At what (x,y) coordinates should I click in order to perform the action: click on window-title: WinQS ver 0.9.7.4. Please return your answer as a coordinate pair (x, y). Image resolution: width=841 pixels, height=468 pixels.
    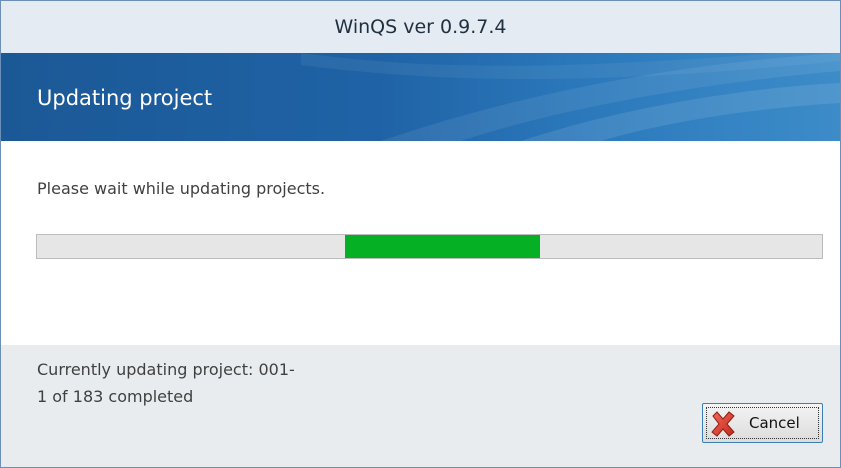
    Looking at the image, I should click on (420, 27).